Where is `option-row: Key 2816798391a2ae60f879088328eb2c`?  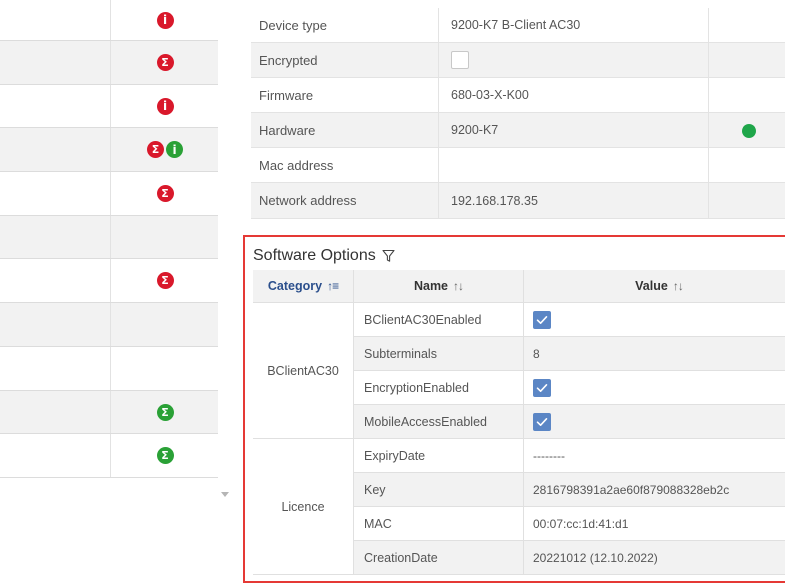 option-row: Key 2816798391a2ae60f879088328eb2c is located at coordinates (569, 490).